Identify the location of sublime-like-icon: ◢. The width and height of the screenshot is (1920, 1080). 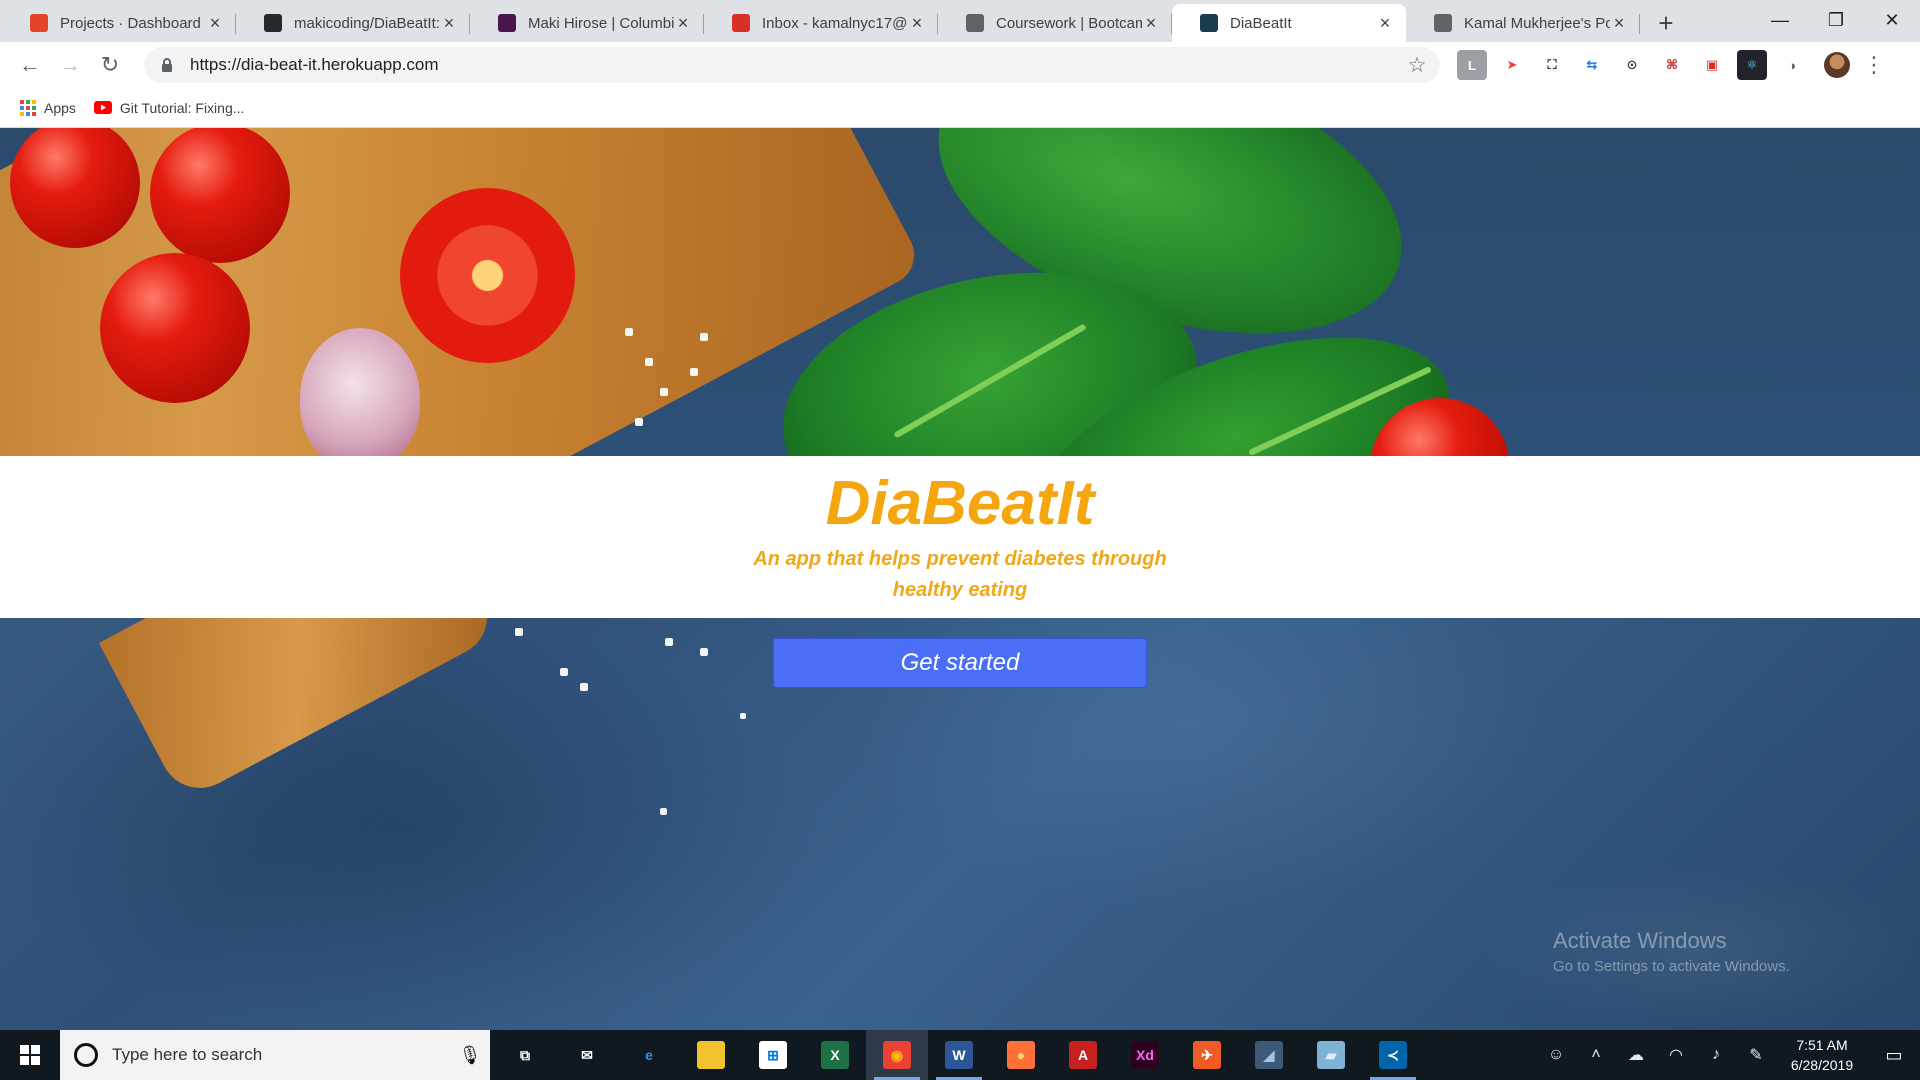
(1269, 1055).